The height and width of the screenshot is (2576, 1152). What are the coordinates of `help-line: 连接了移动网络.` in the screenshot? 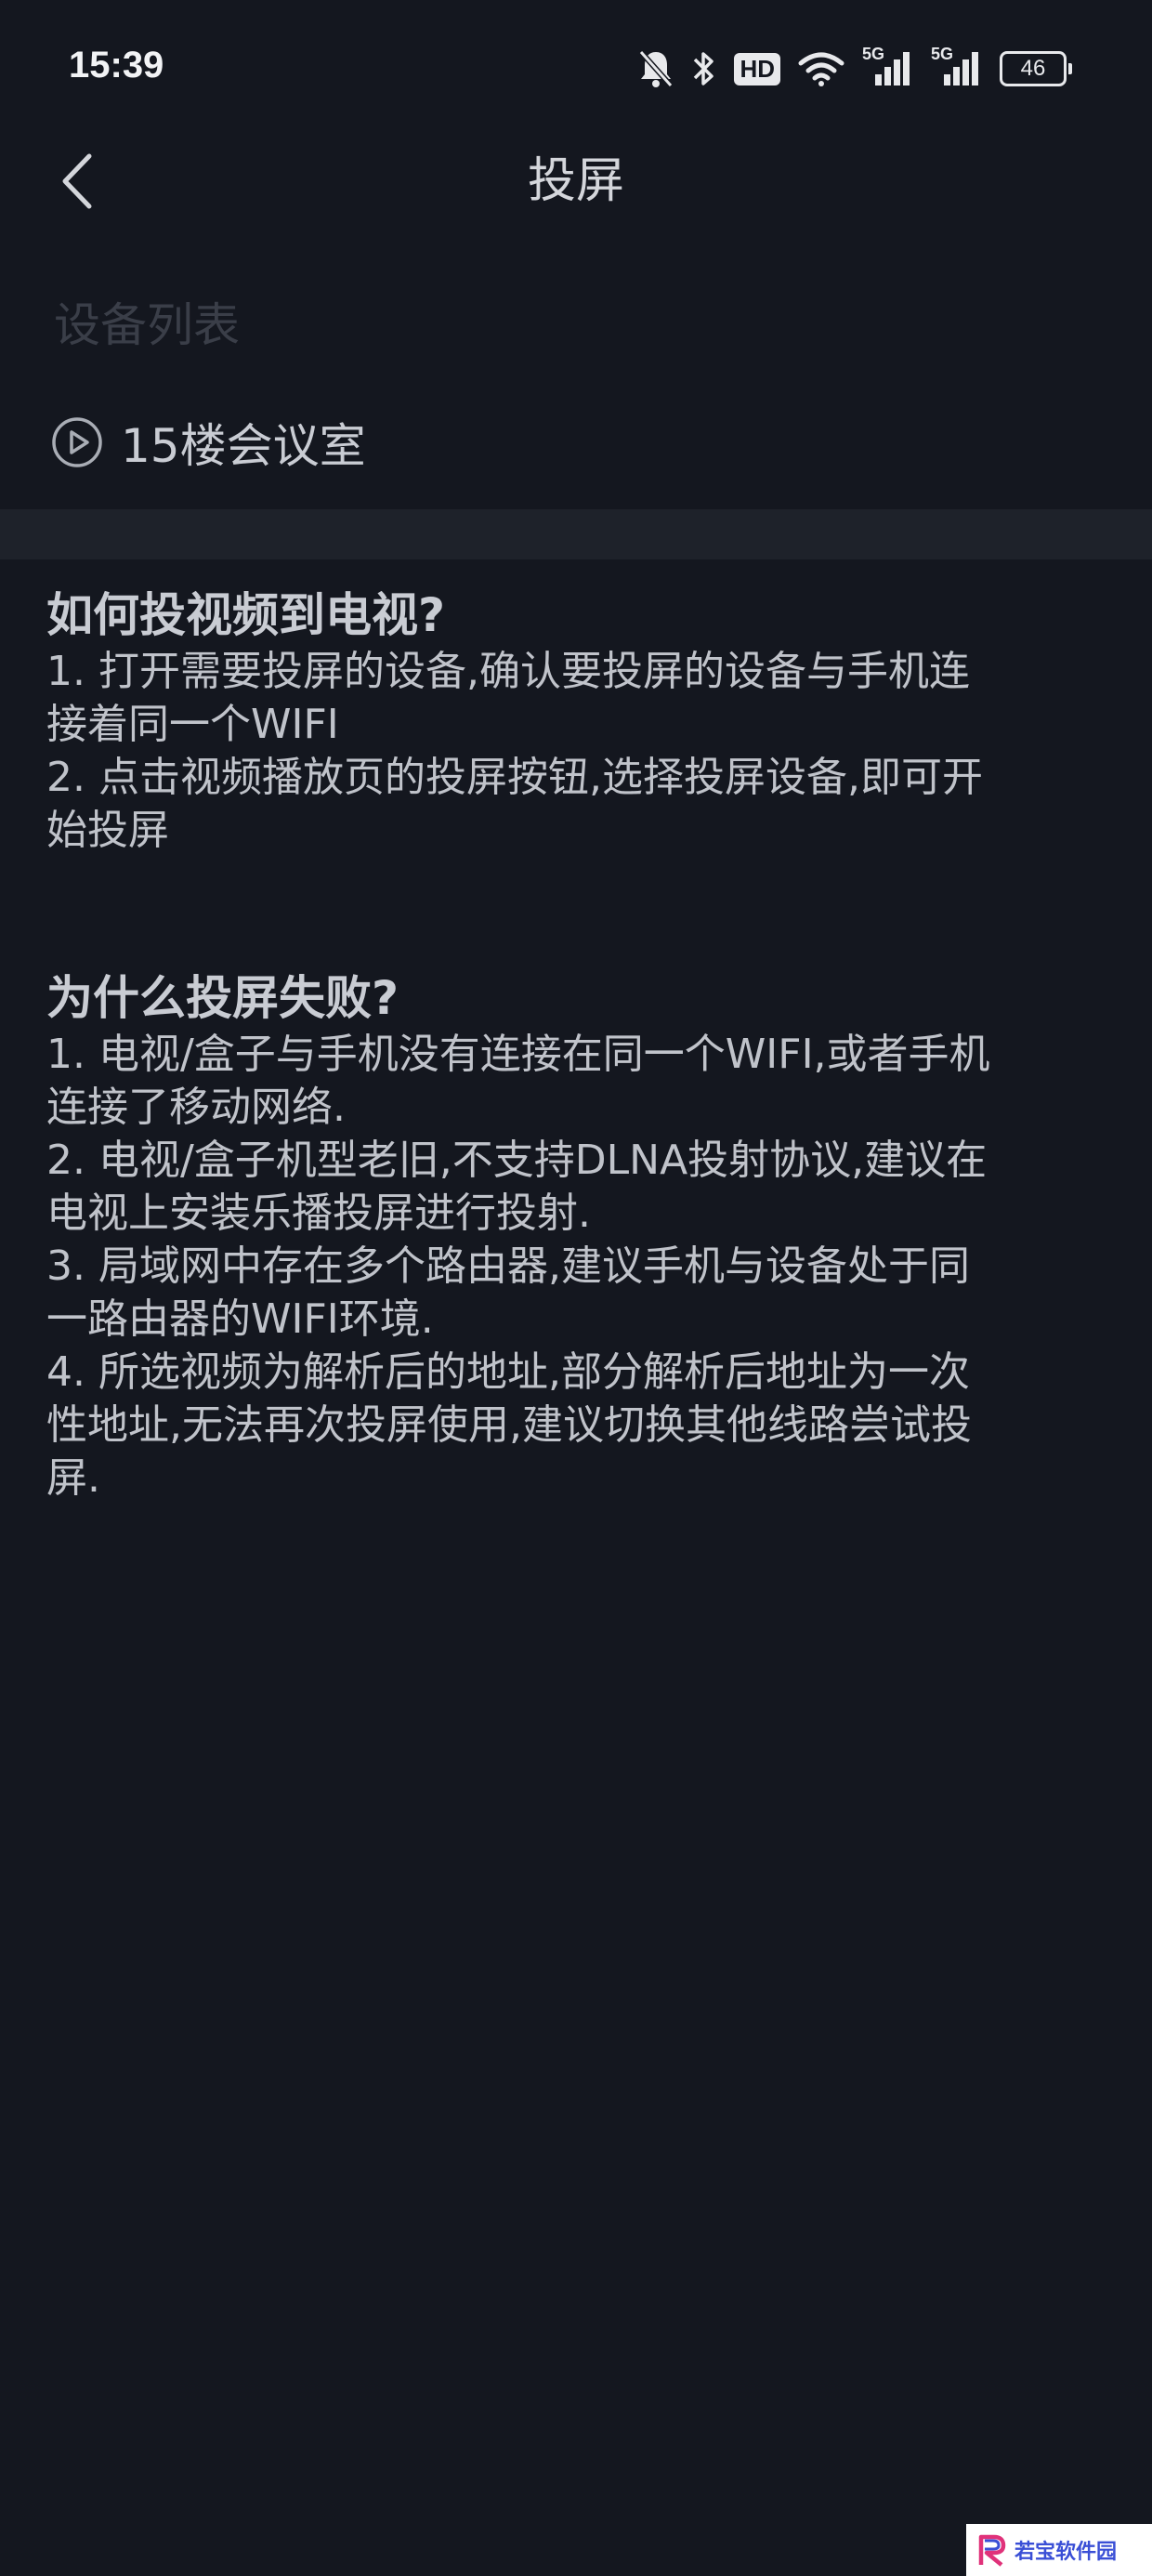 It's located at (196, 1107).